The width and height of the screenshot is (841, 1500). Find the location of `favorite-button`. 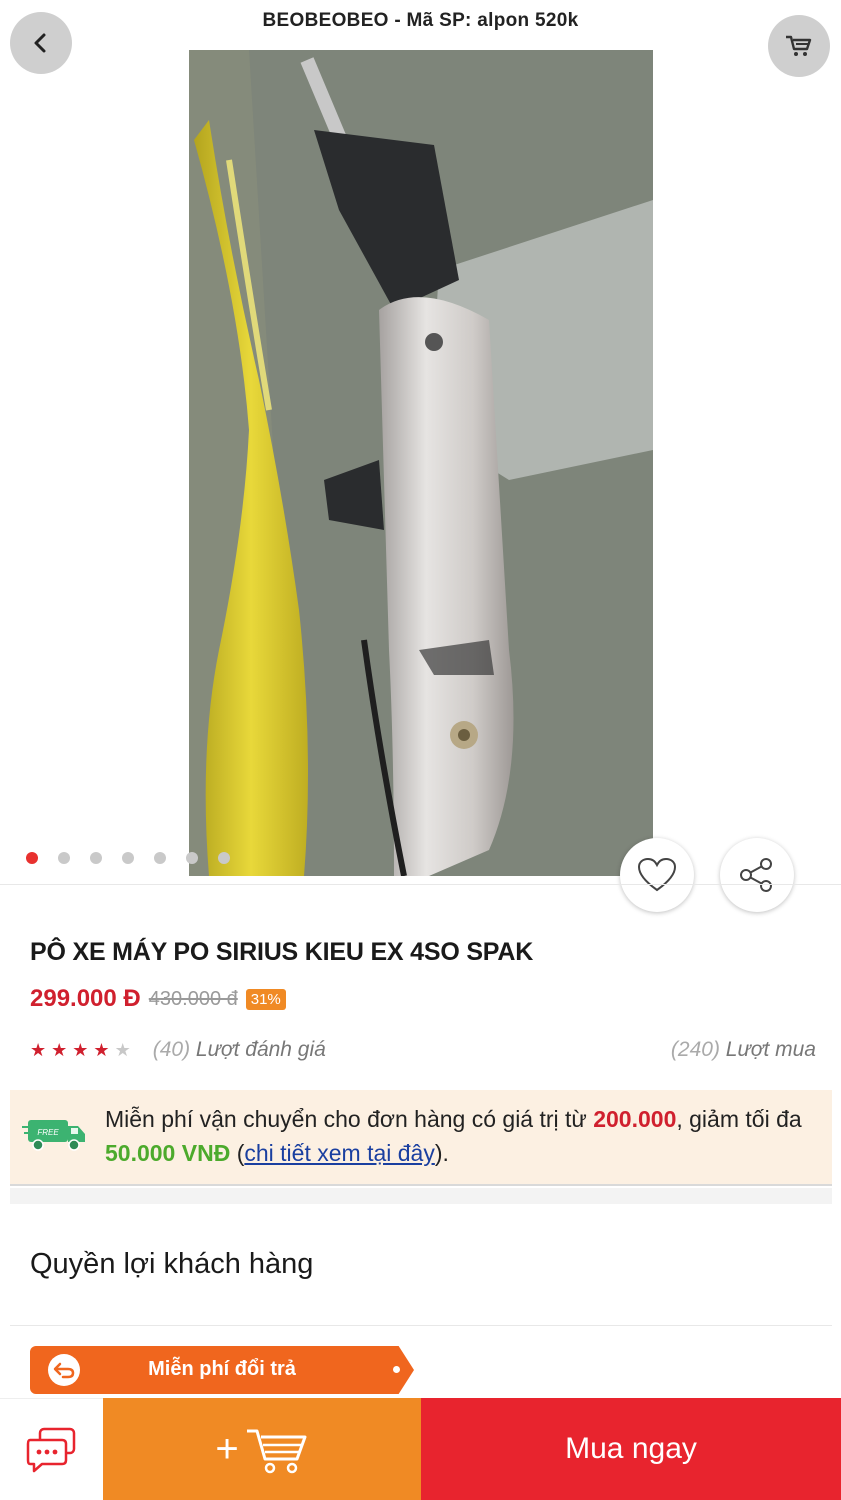

favorite-button is located at coordinates (657, 875).